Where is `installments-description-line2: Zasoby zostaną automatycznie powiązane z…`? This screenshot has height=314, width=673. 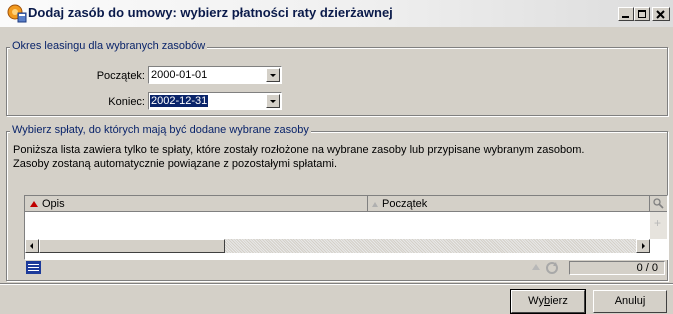 installments-description-line2: Zasoby zostaną automatycznie powiązane z… is located at coordinates (175, 164).